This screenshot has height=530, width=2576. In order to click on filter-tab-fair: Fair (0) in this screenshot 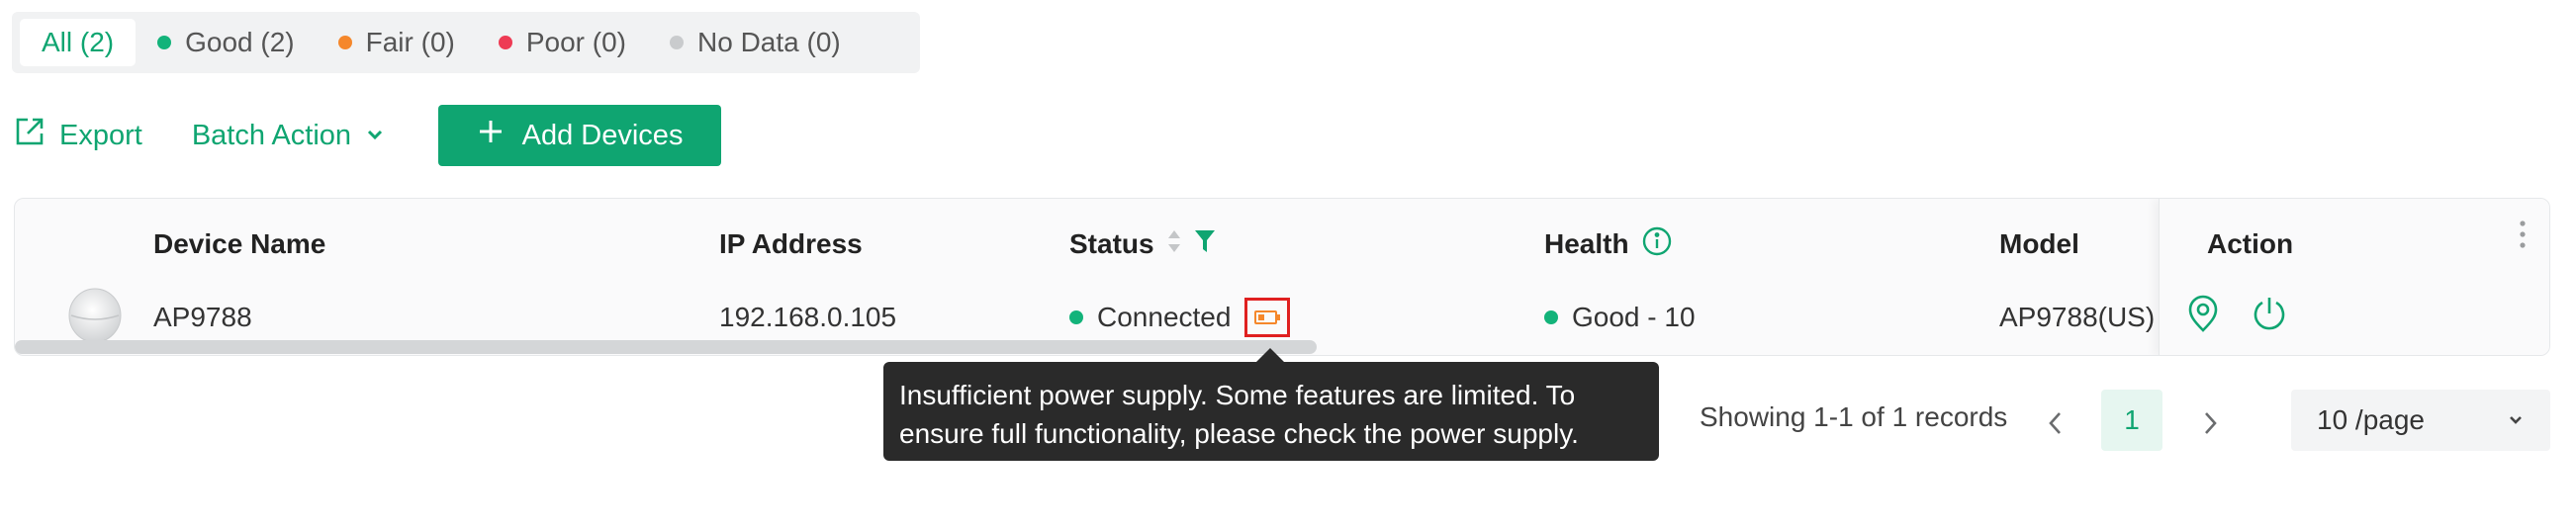, I will do `click(397, 42)`.